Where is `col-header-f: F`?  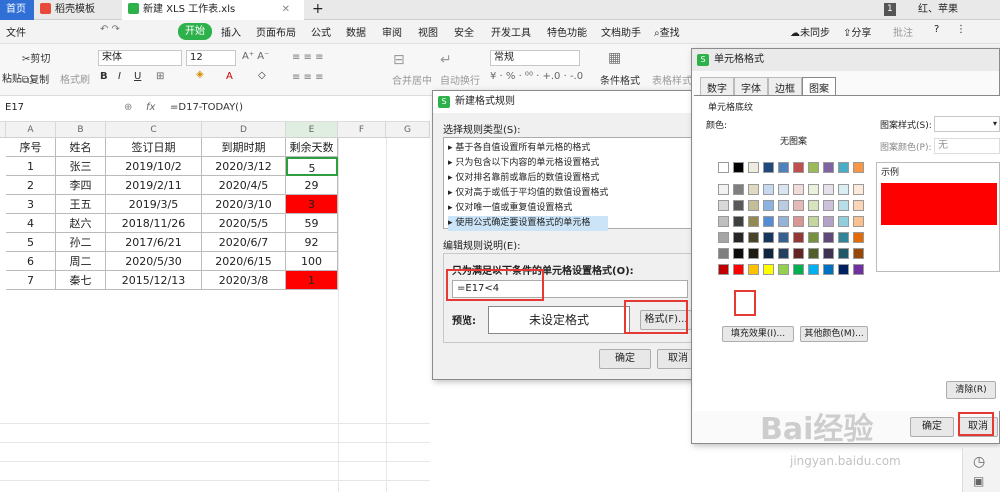
col-header-f: F is located at coordinates (362, 130).